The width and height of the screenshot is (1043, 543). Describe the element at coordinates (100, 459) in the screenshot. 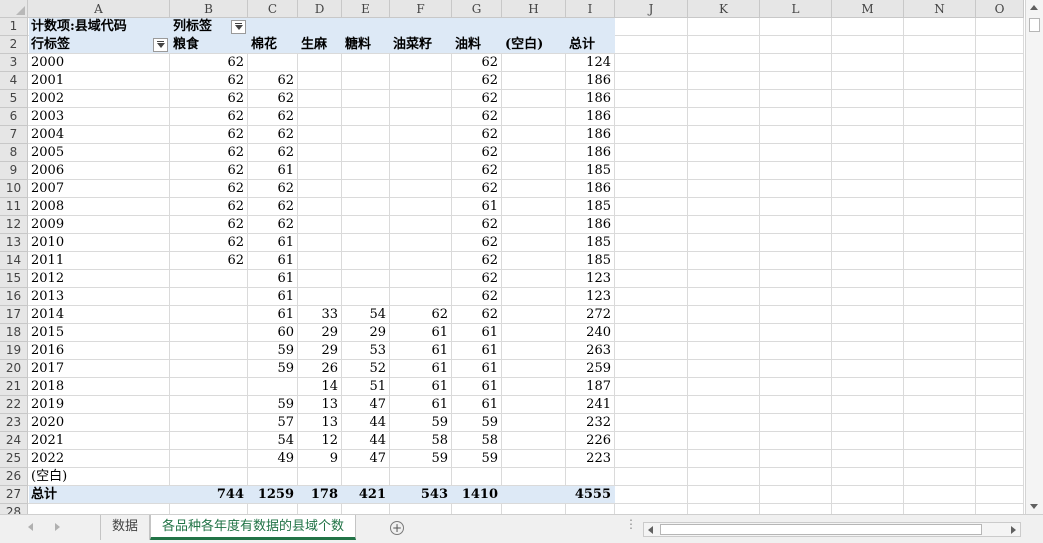

I see `pivot-row-label: 2022` at that location.